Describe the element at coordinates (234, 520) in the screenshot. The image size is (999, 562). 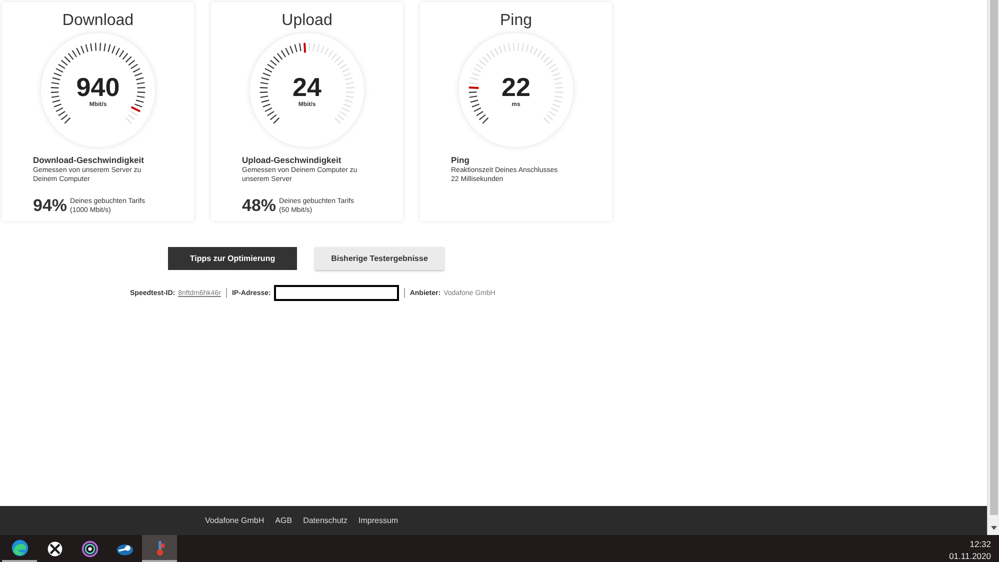
I see `footer-link: Vodafone GmbH` at that location.